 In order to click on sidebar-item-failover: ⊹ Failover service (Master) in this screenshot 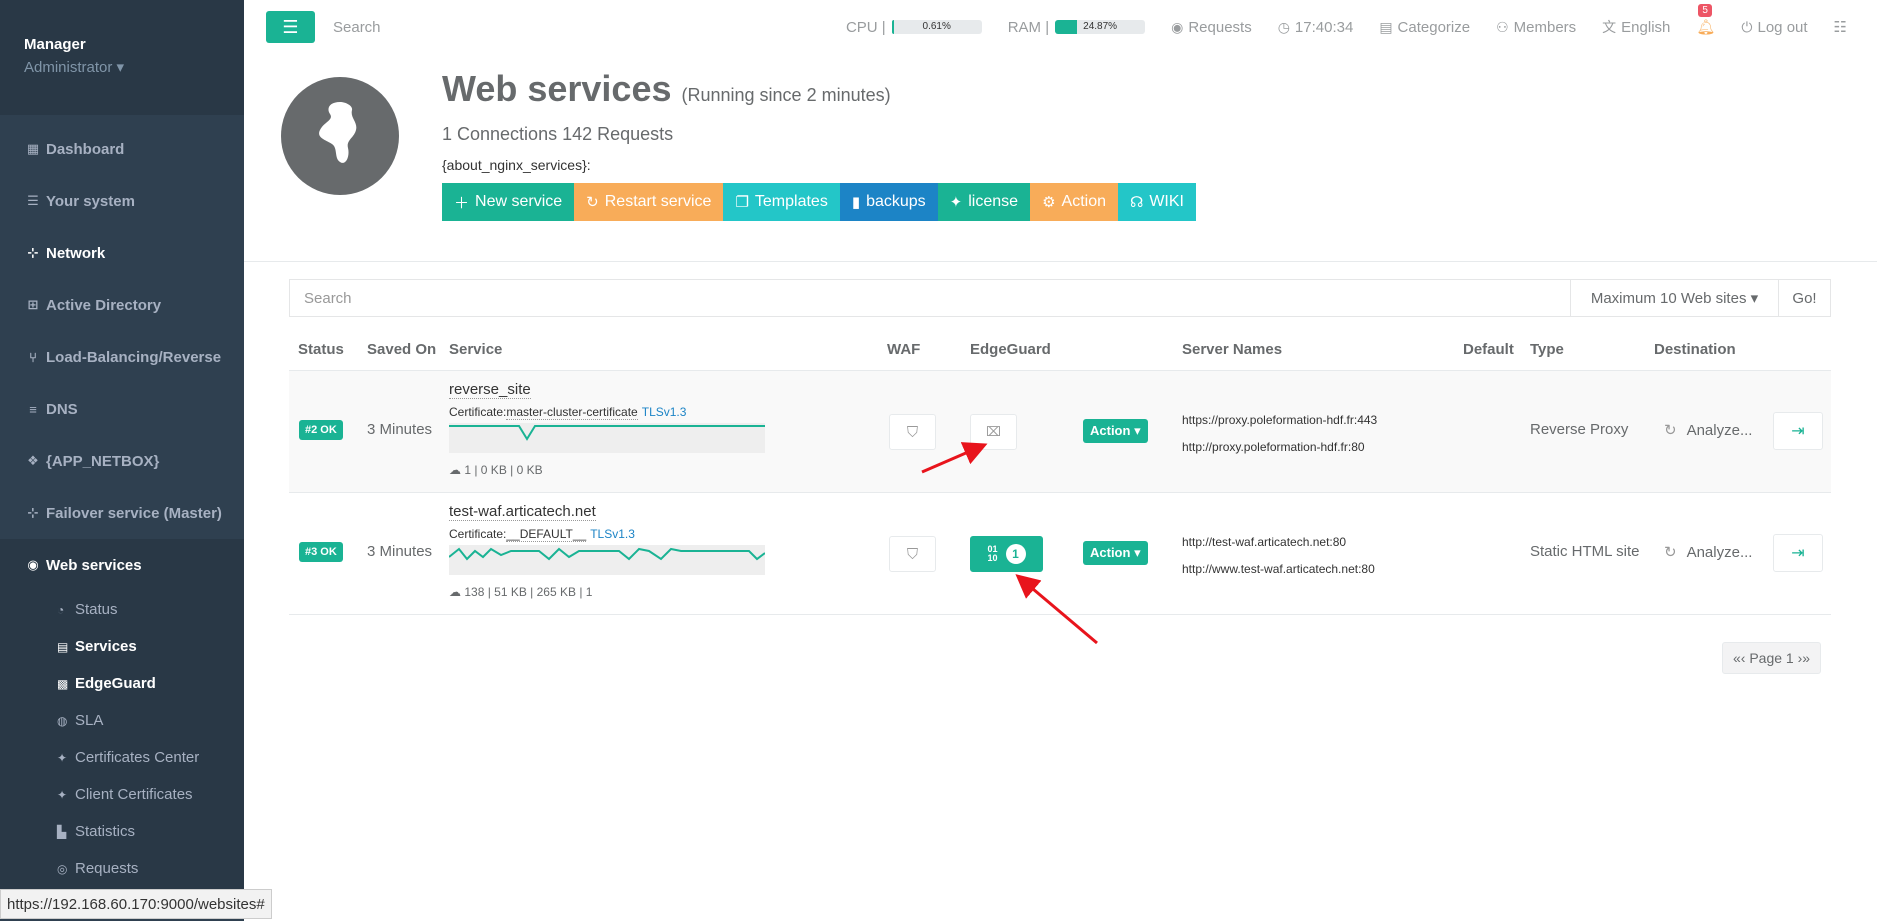, I will do `click(122, 513)`.